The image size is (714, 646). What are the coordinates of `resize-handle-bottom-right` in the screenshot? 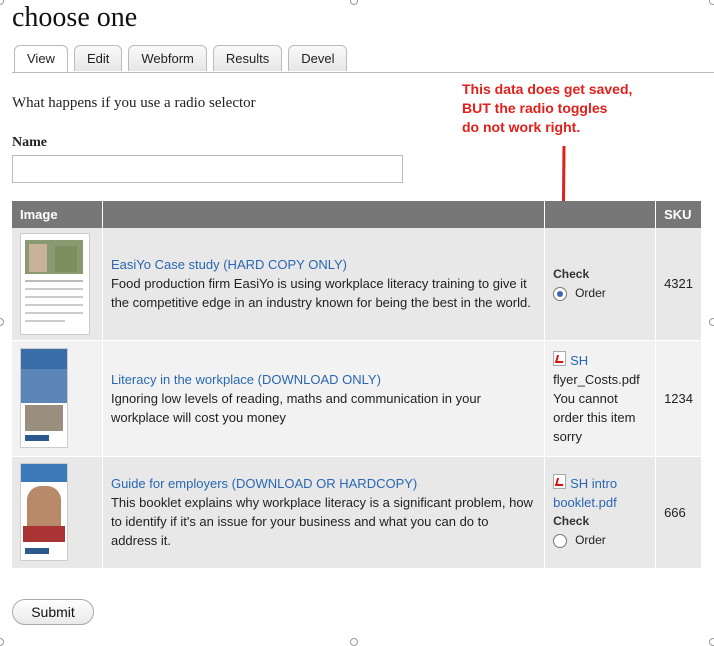 It's located at (711, 642).